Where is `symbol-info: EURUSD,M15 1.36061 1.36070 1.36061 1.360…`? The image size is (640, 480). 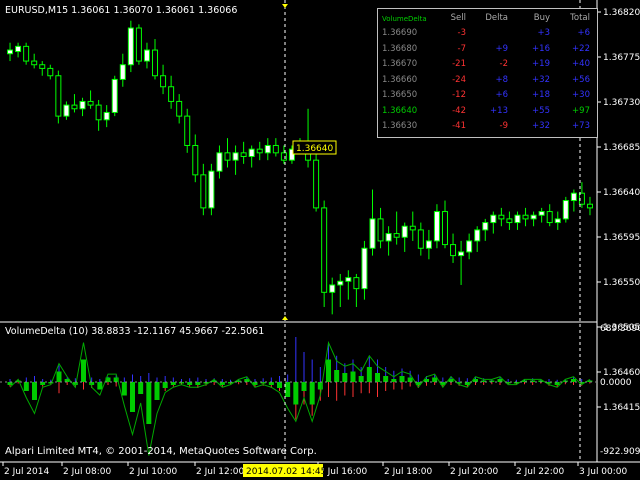
symbol-info: EURUSD,M15 1.36061 1.36070 1.36061 1.360… is located at coordinates (121, 10).